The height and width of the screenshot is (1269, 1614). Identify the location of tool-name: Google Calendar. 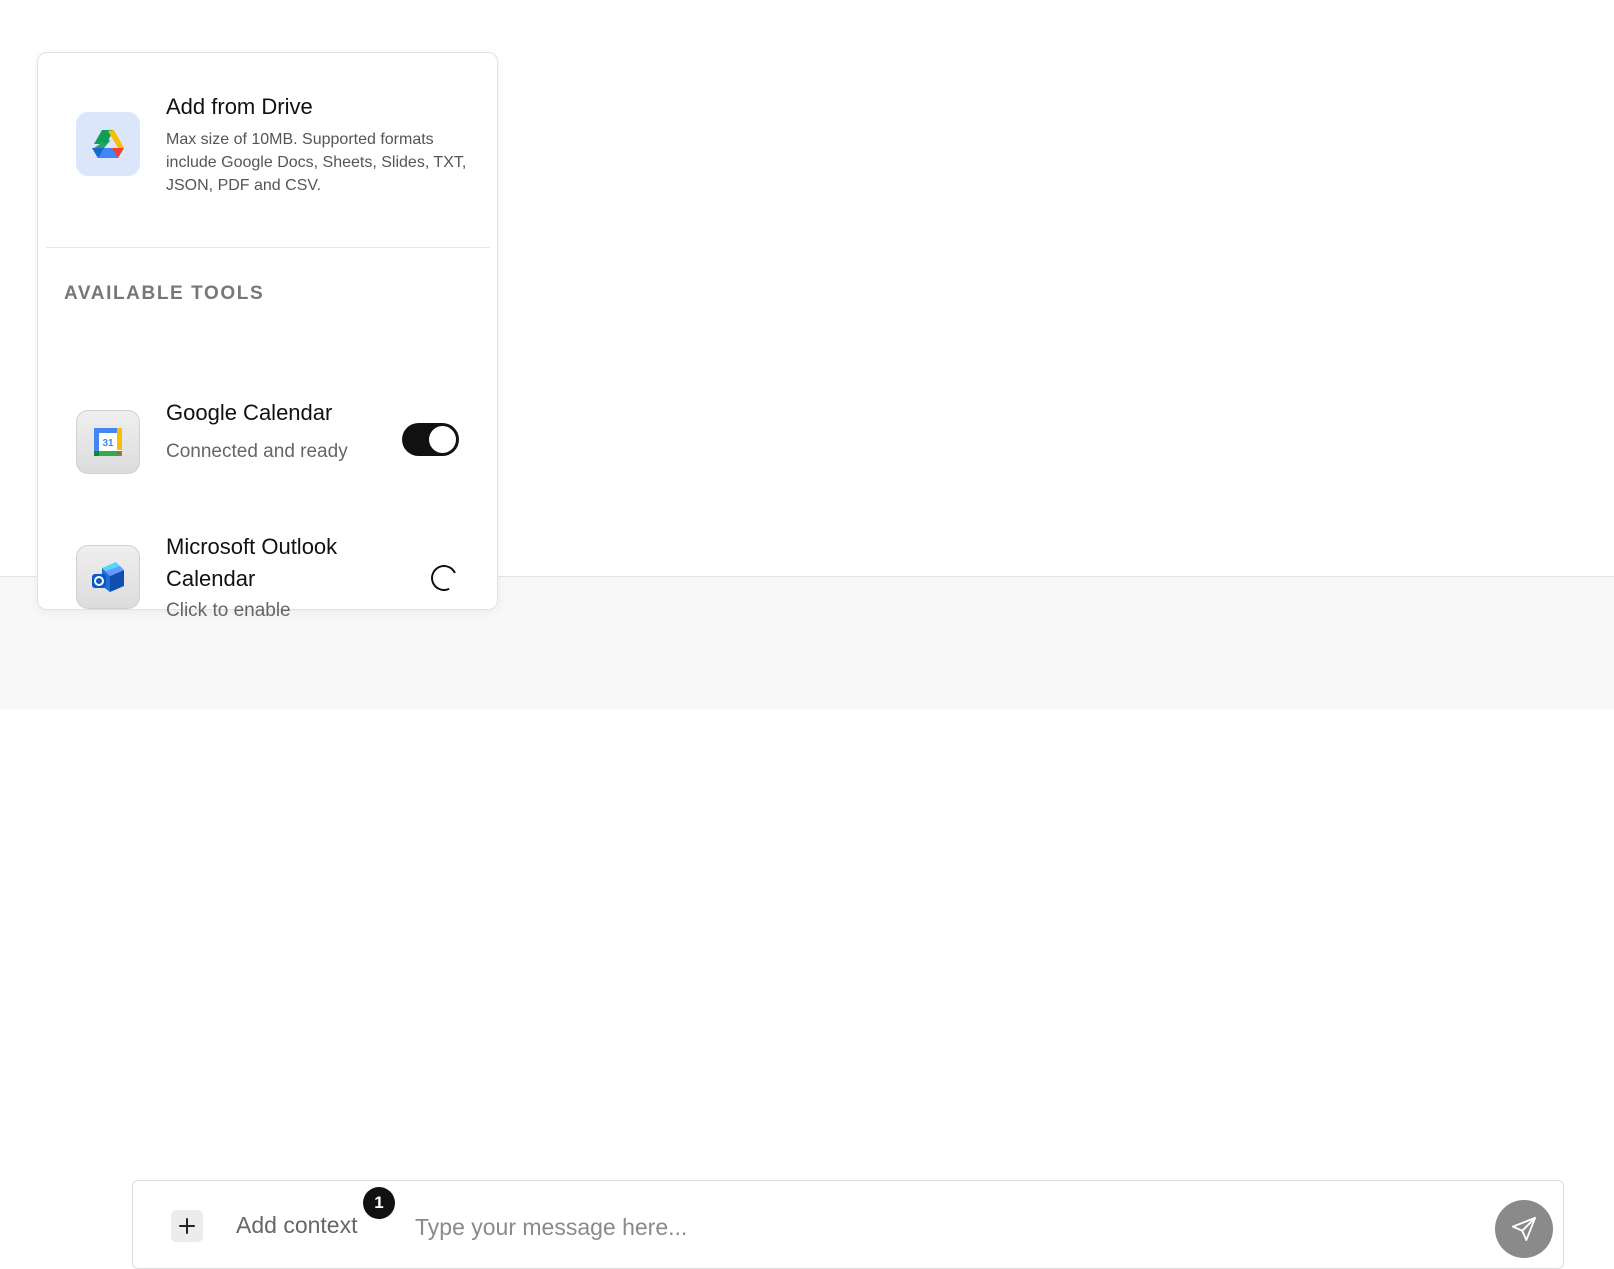
(249, 412).